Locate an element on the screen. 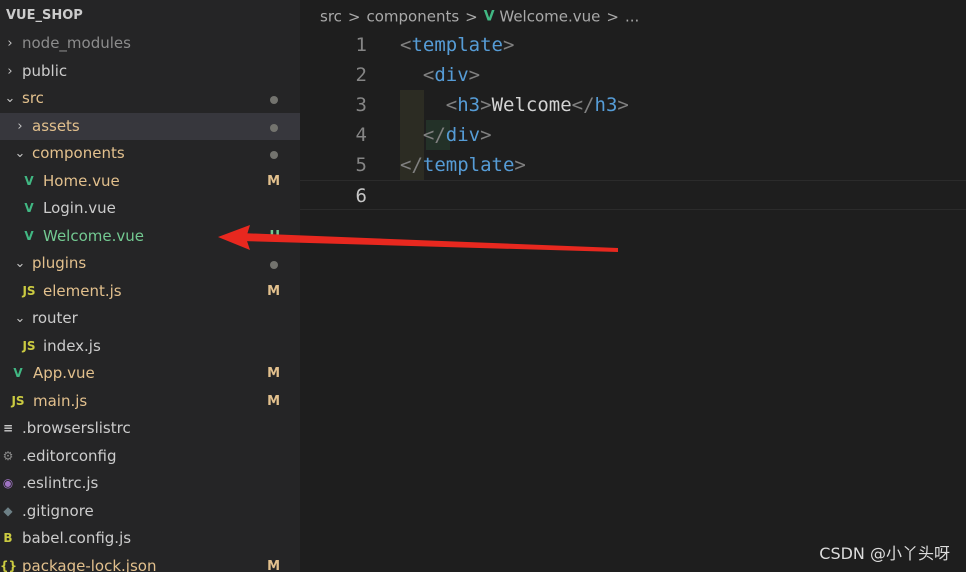 This screenshot has height=572, width=966. red-arrow-annotation is located at coordinates (418, 238).